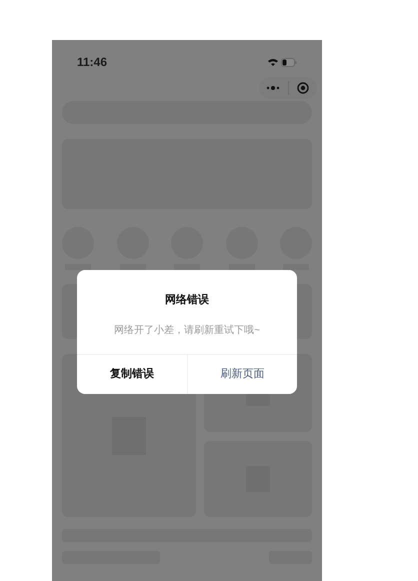  What do you see at coordinates (273, 62) in the screenshot?
I see `wifi-icon` at bounding box center [273, 62].